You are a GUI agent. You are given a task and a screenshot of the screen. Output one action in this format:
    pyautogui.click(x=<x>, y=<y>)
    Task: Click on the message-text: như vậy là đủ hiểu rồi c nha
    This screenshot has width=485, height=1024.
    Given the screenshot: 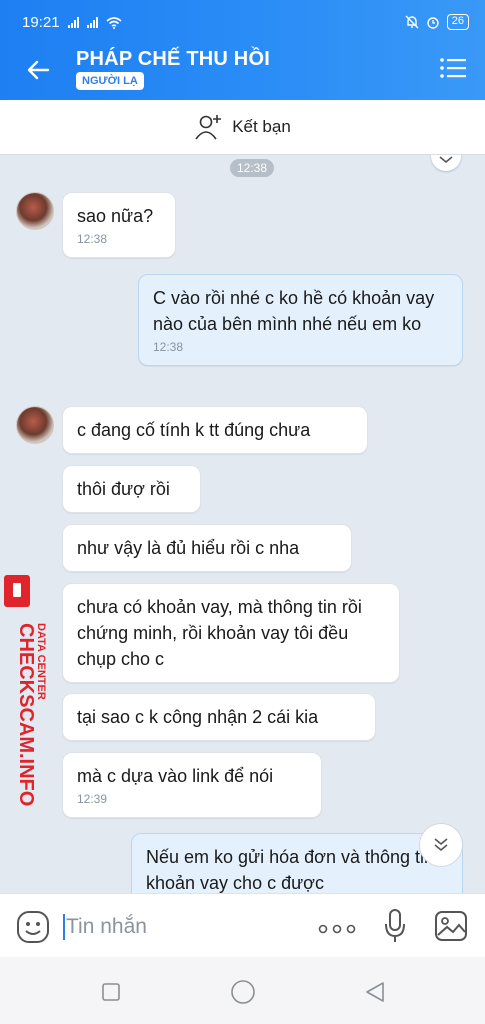 What is the action you would take?
    pyautogui.click(x=188, y=548)
    